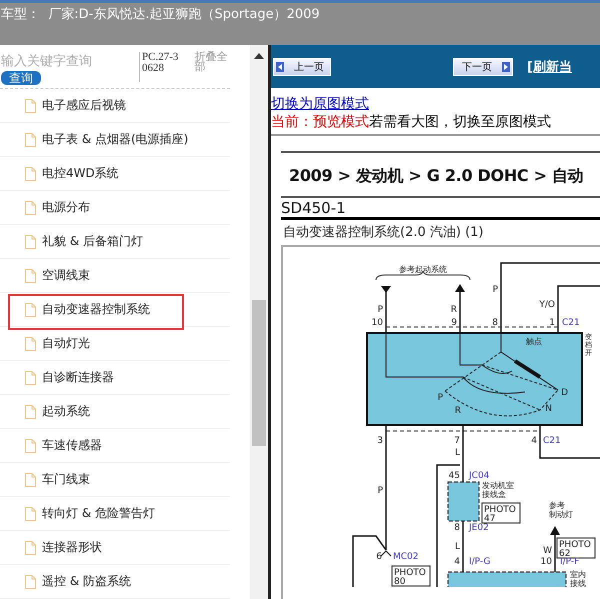 This screenshot has width=600, height=599. I want to click on pin-number: 1, so click(552, 323).